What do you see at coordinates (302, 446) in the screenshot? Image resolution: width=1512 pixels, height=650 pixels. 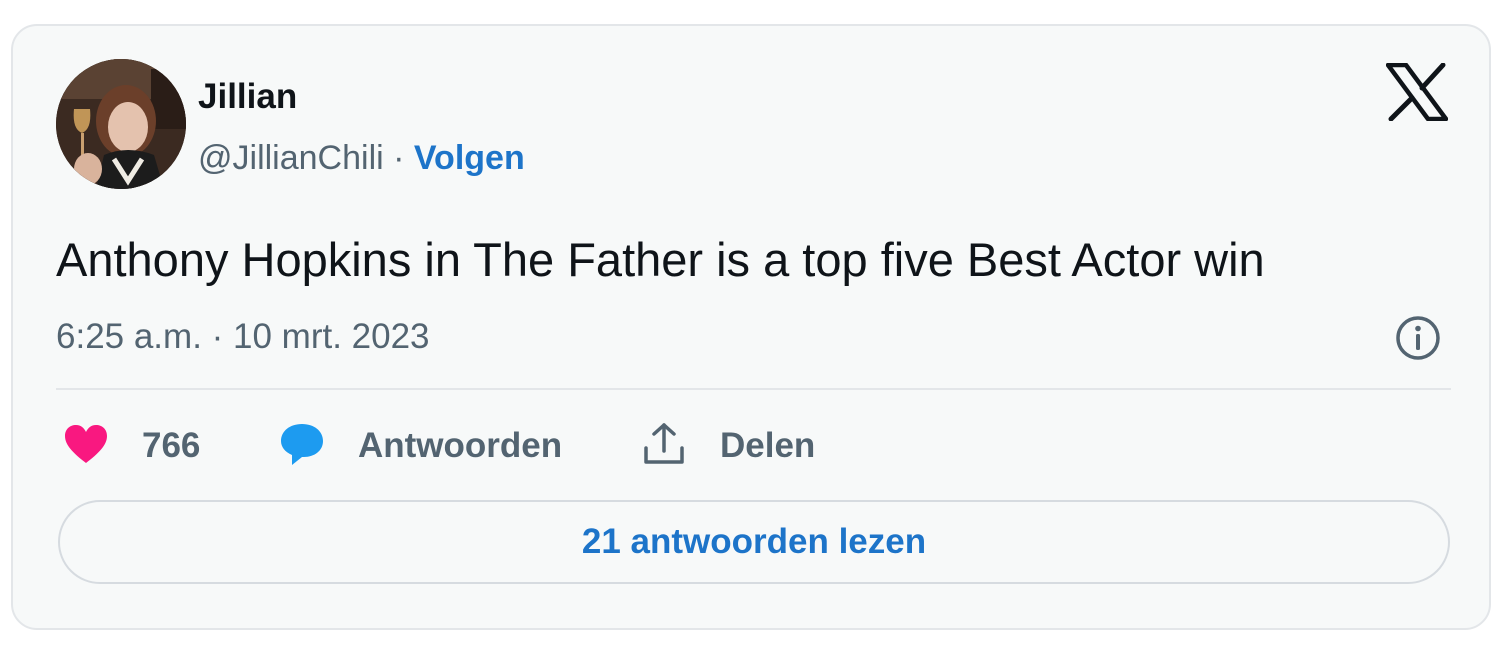 I see `speech-bubble-icon` at bounding box center [302, 446].